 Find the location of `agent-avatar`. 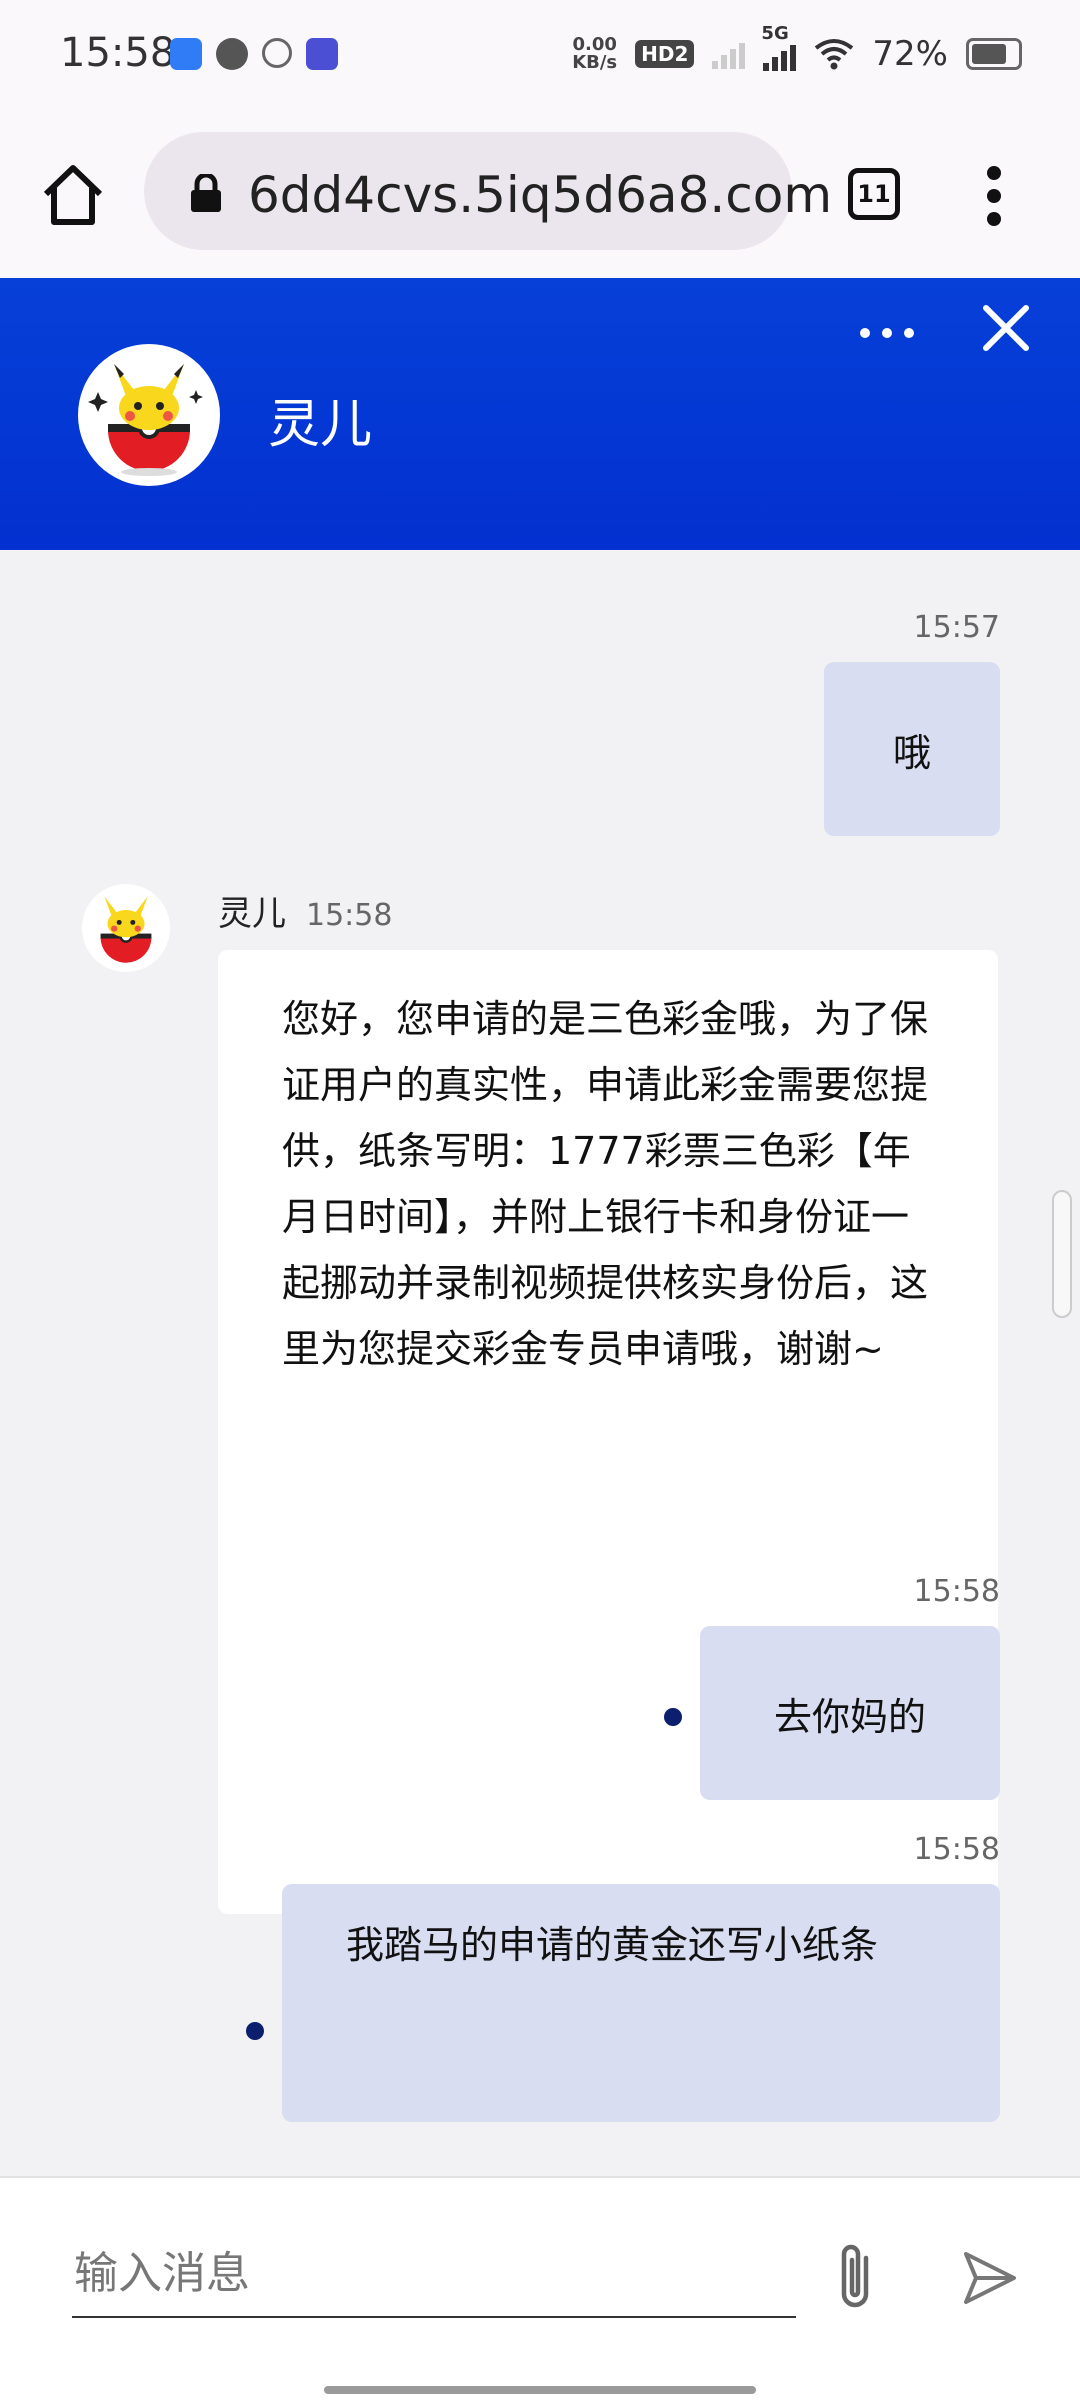

agent-avatar is located at coordinates (149, 415).